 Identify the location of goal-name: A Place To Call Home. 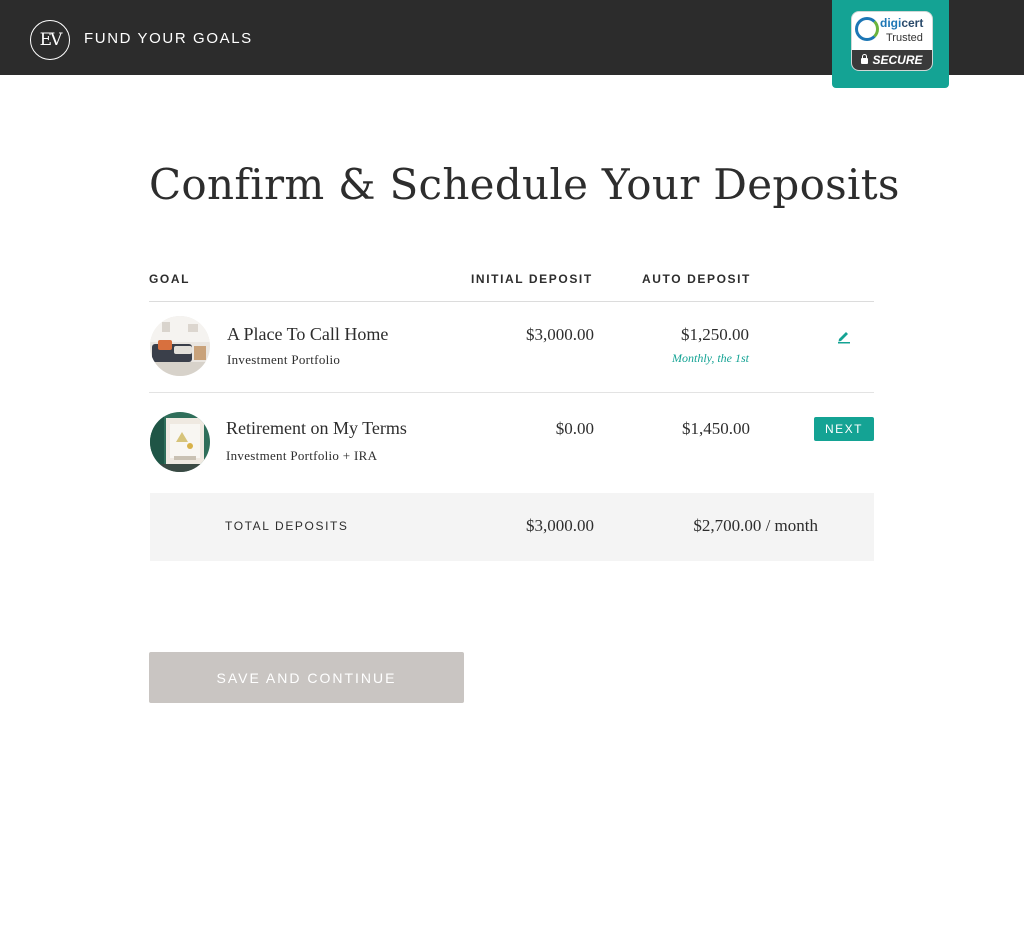
(308, 334).